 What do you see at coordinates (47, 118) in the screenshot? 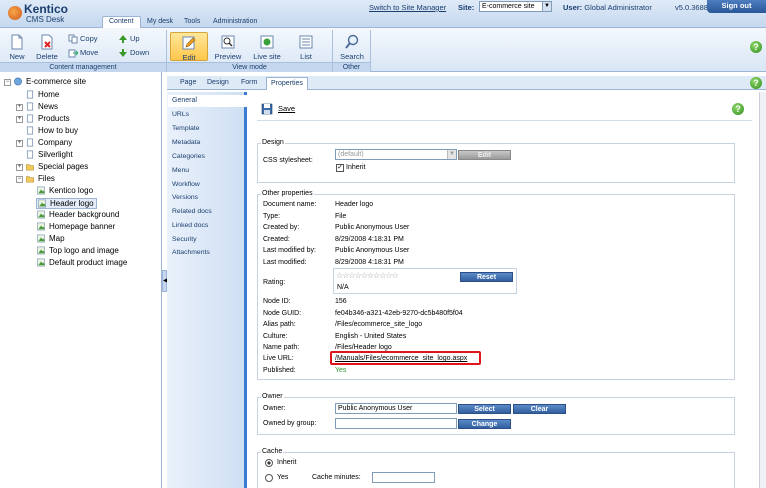
I see `tree-item-products: Products` at bounding box center [47, 118].